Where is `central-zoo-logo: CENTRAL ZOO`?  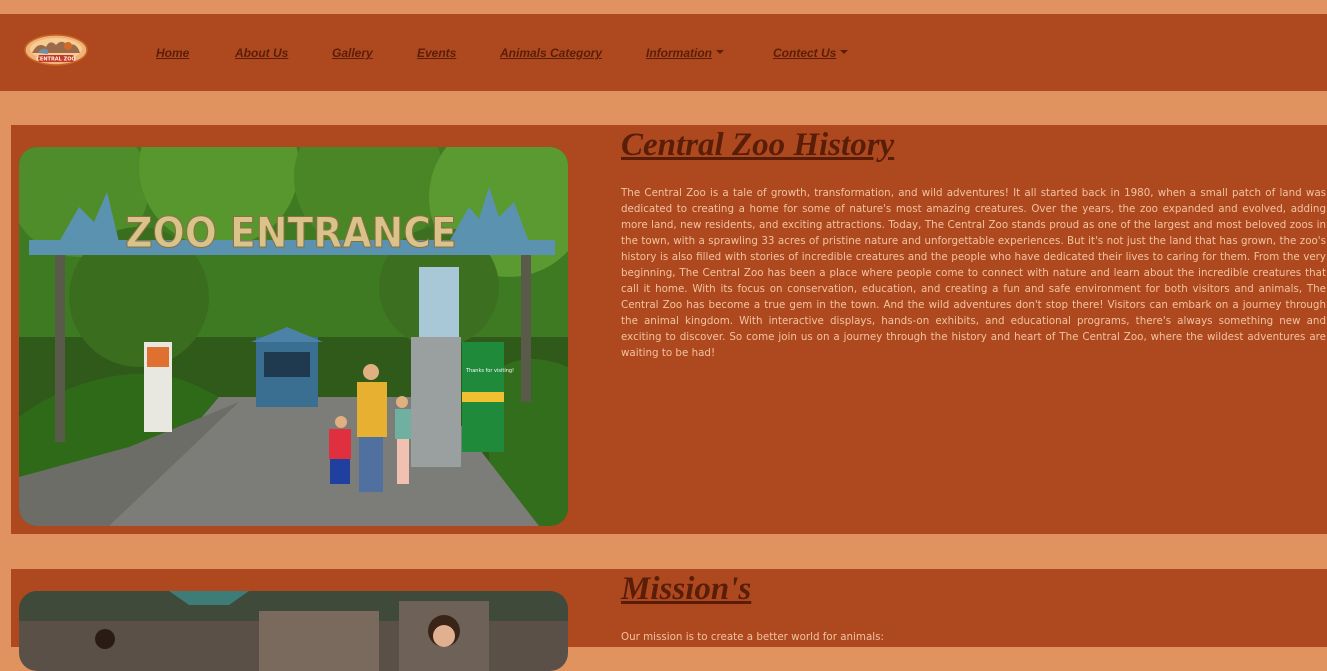
central-zoo-logo: CENTRAL ZOO is located at coordinates (56, 50).